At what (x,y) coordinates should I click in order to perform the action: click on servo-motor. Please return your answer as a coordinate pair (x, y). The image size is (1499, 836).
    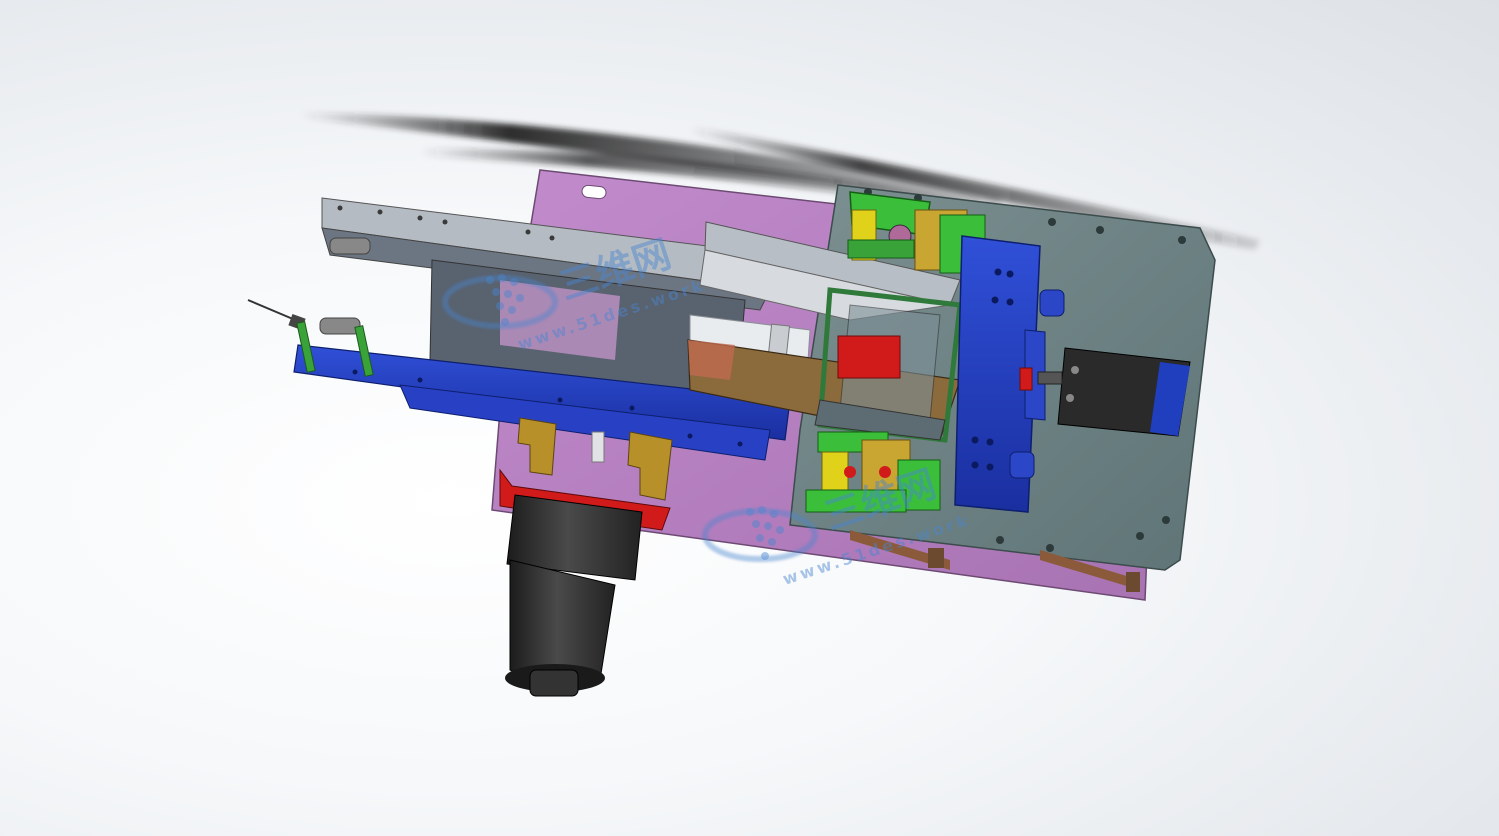
    Looking at the image, I should click on (574, 595).